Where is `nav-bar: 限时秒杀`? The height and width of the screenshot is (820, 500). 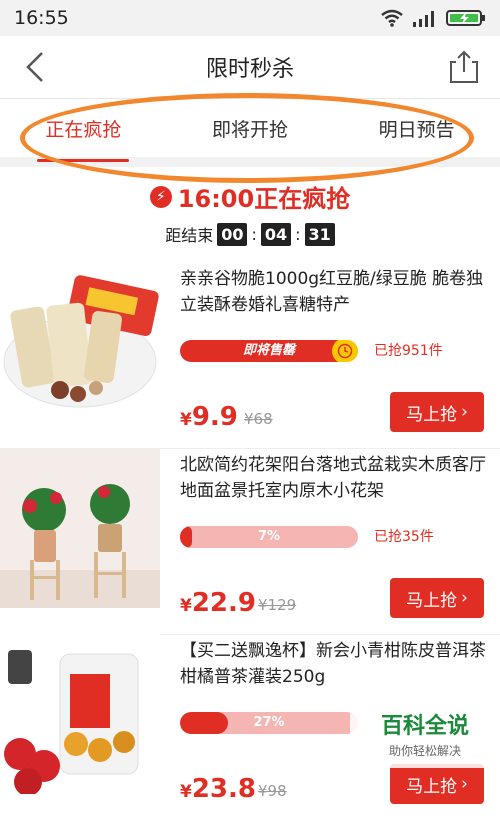
nav-bar: 限时秒杀 is located at coordinates (250, 67).